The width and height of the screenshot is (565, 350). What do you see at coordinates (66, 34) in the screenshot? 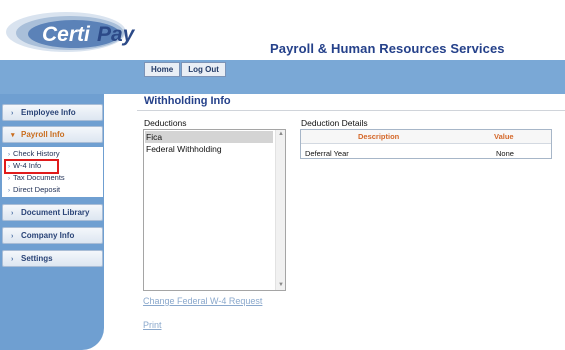
I see `logo-text-certi: Certi` at bounding box center [66, 34].